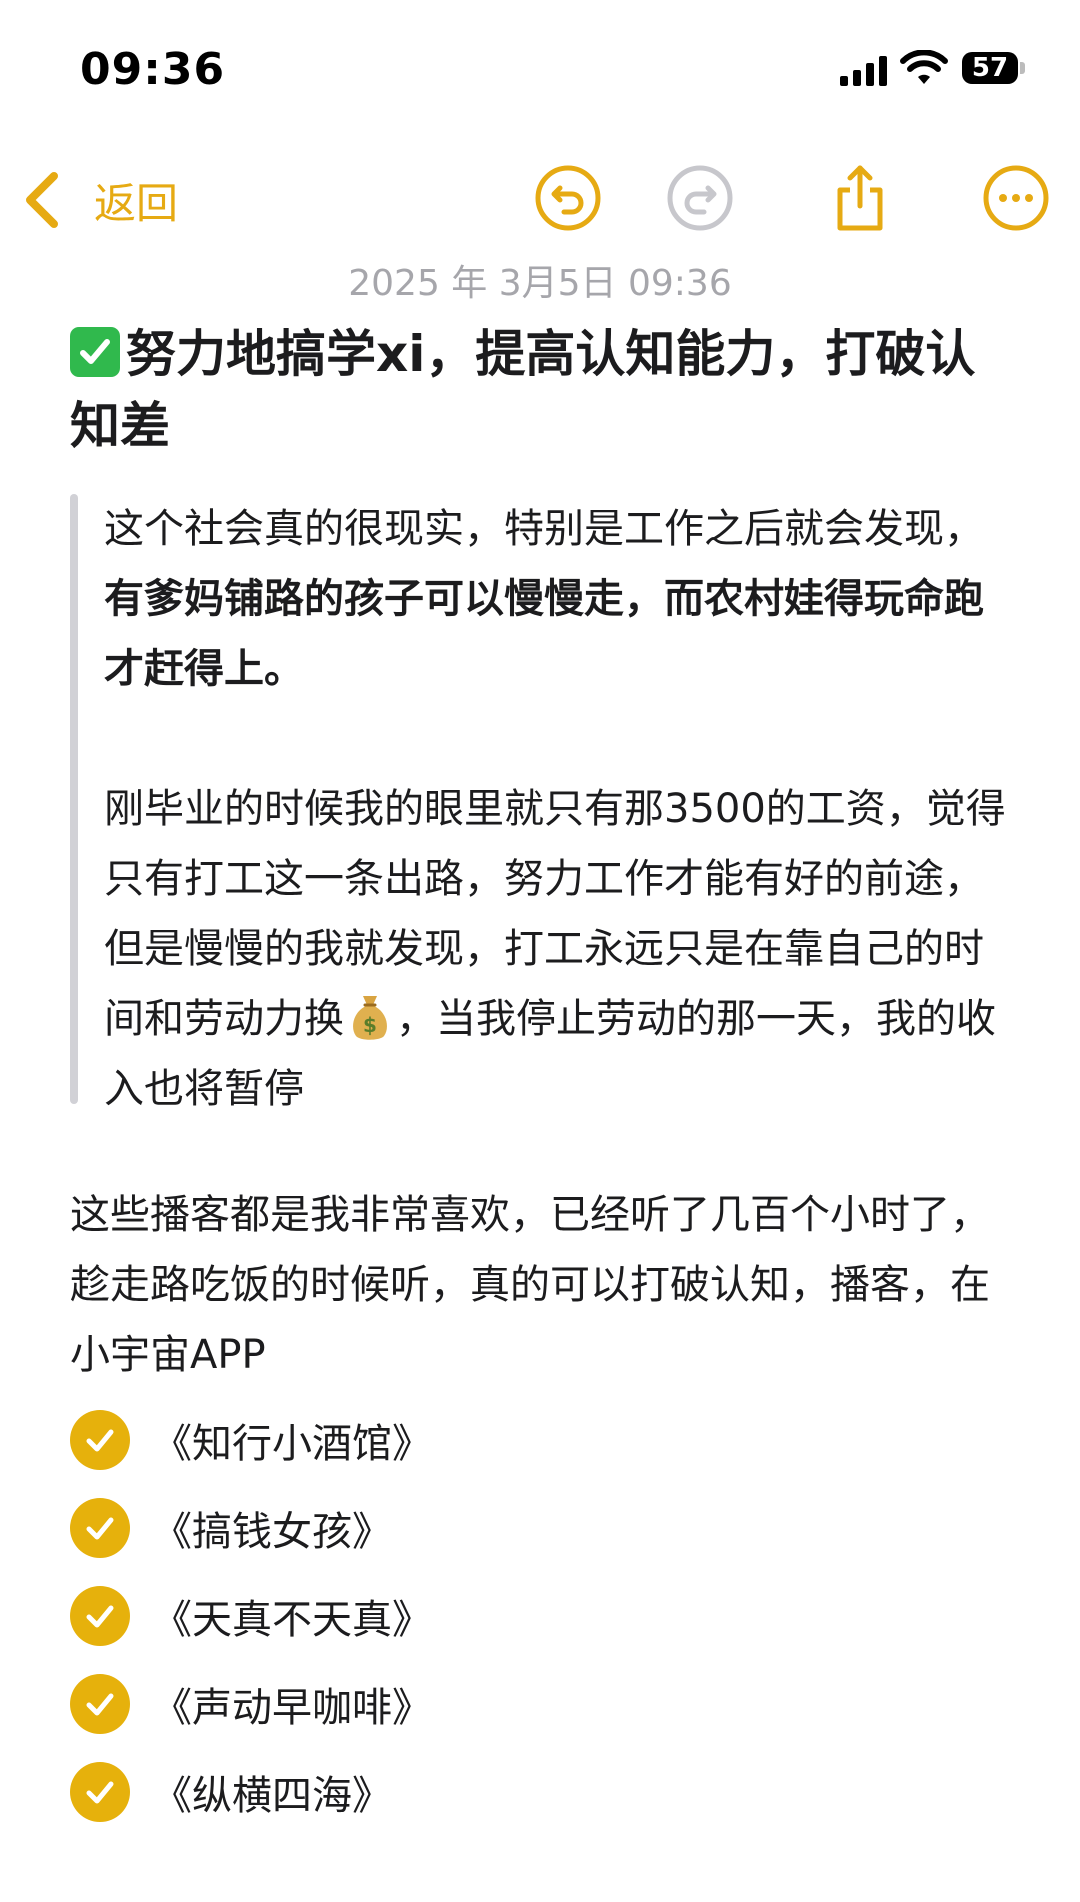  I want to click on checklist-label: 《知行小酒馆》, so click(292, 1440).